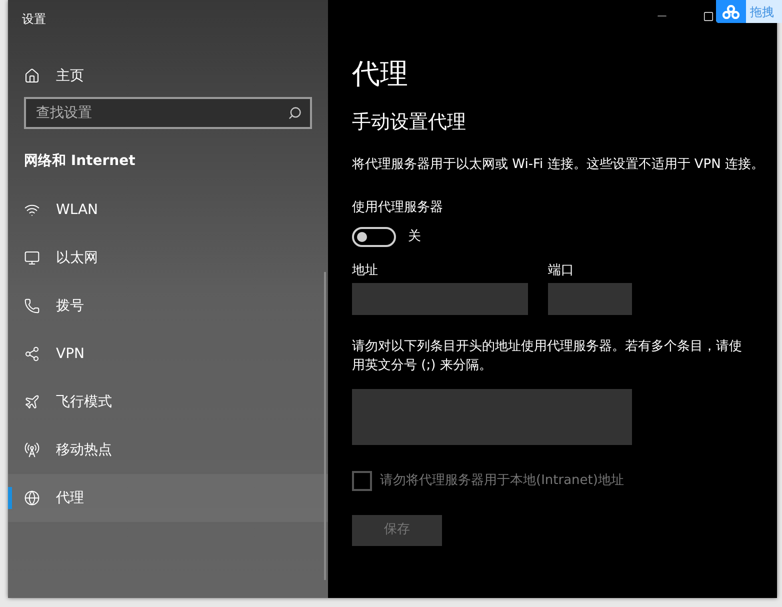  Describe the element at coordinates (32, 450) in the screenshot. I see `antenna-icon` at that location.